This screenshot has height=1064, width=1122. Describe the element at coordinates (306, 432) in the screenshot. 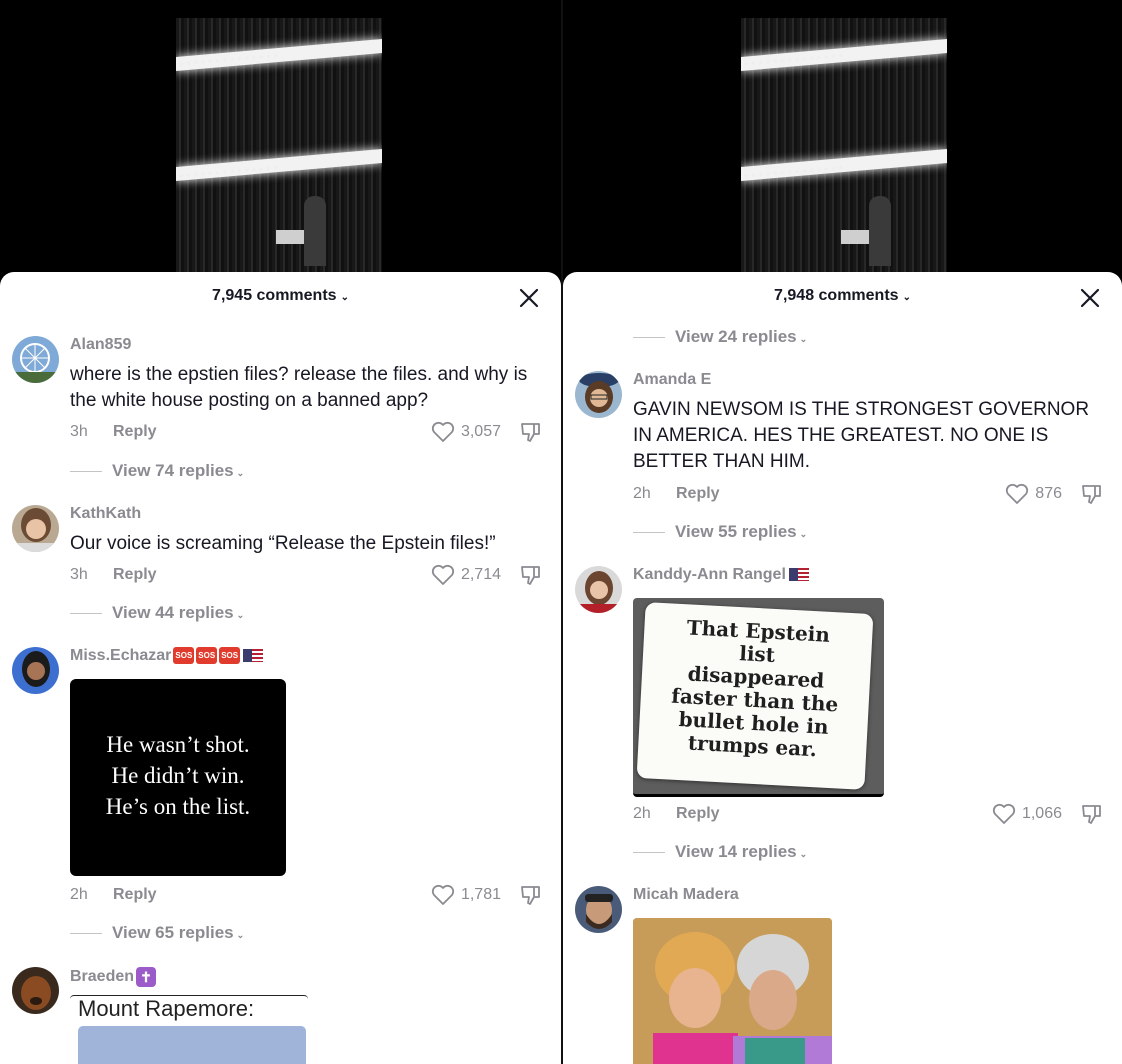

I see `comment-meta: 3h Reply 3,057` at that location.